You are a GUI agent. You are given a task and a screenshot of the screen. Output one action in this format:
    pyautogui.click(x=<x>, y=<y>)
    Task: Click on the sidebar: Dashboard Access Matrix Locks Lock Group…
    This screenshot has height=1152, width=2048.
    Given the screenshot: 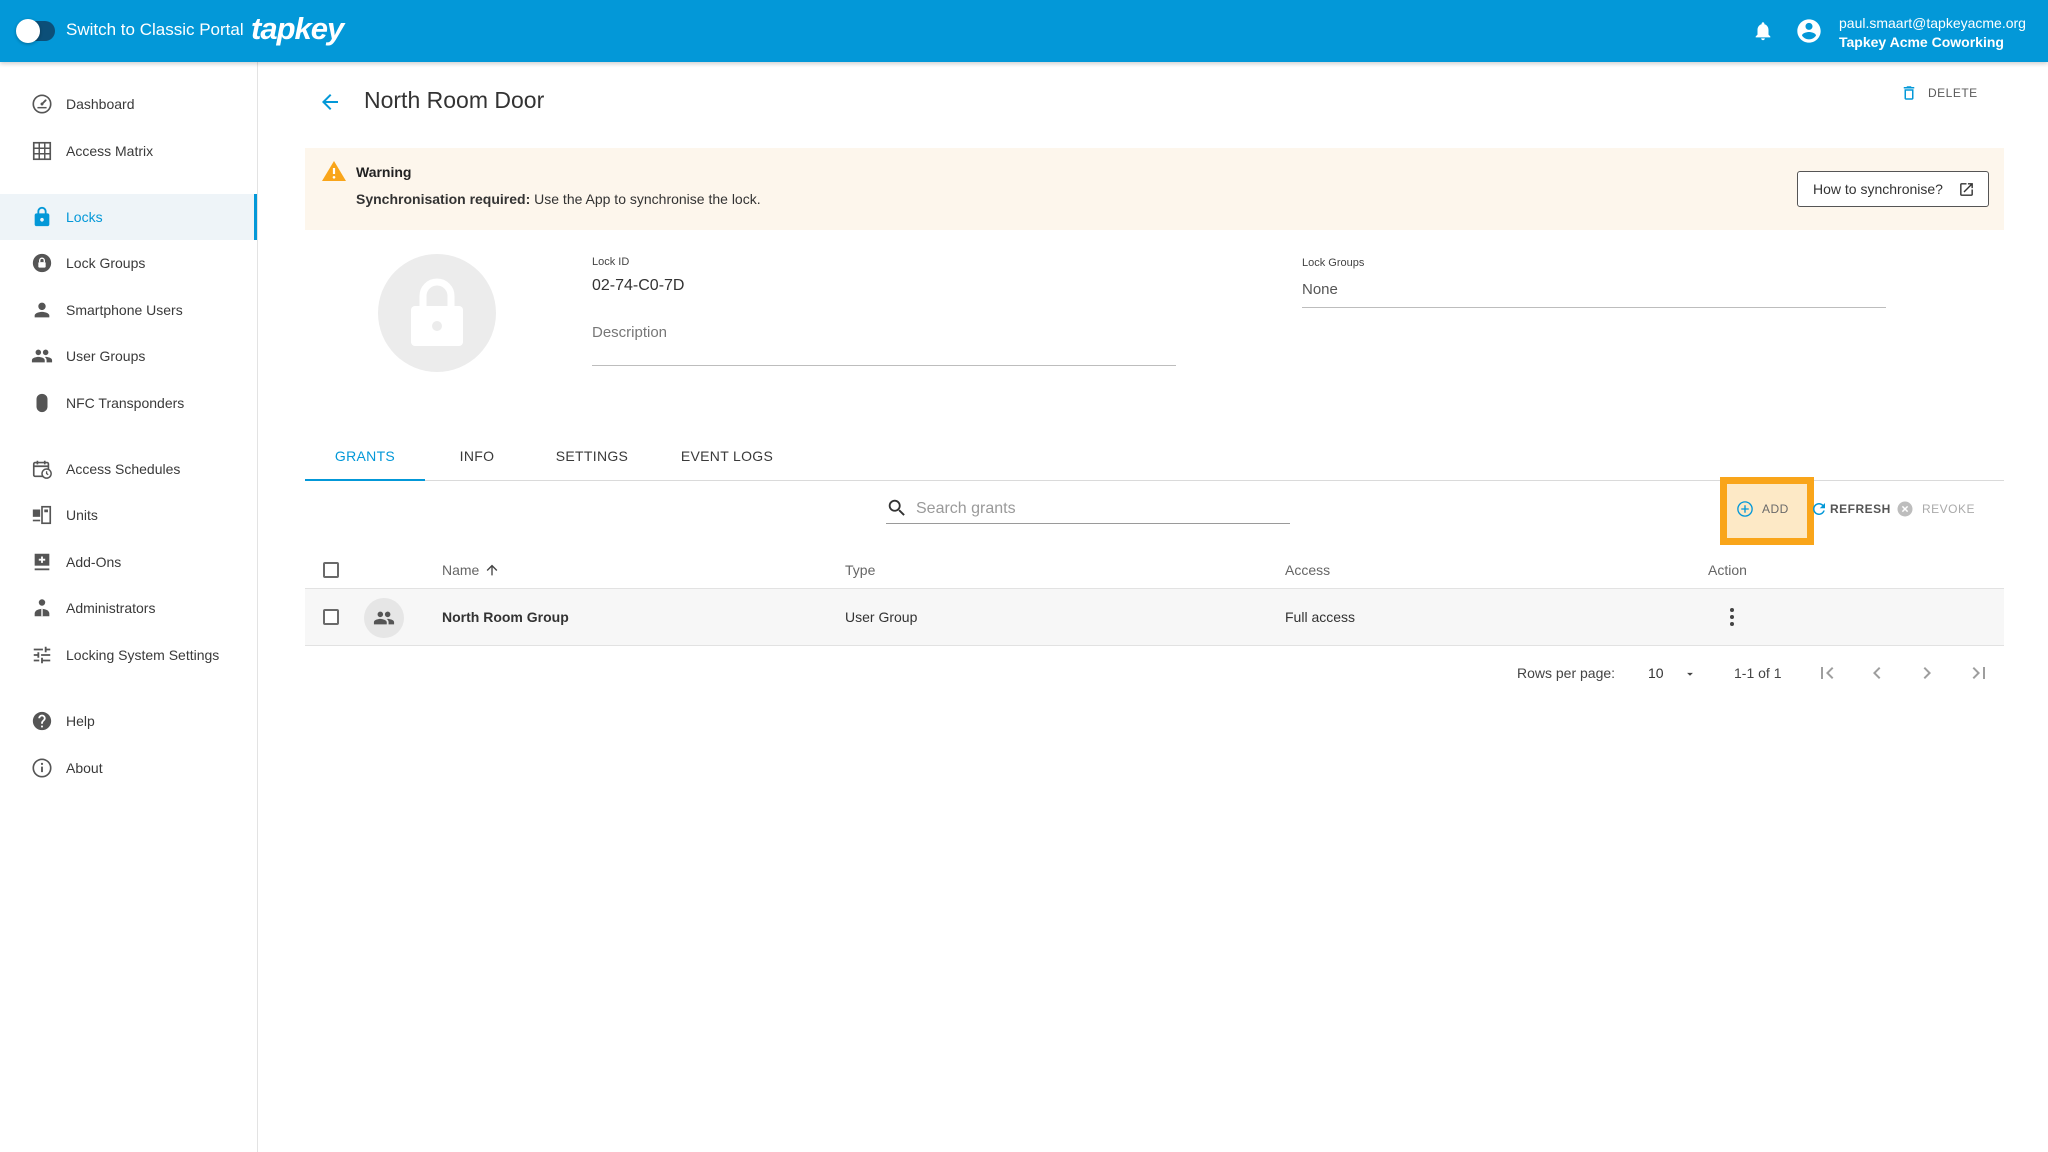 What is the action you would take?
    pyautogui.click(x=129, y=607)
    